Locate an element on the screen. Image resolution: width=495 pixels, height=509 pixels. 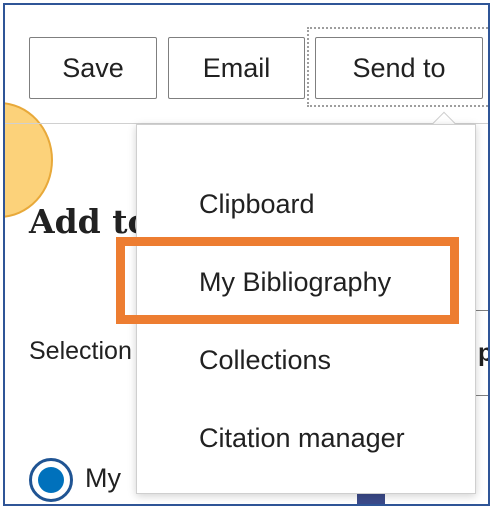
menu-item-clipboard: Clipboard is located at coordinates (257, 204).